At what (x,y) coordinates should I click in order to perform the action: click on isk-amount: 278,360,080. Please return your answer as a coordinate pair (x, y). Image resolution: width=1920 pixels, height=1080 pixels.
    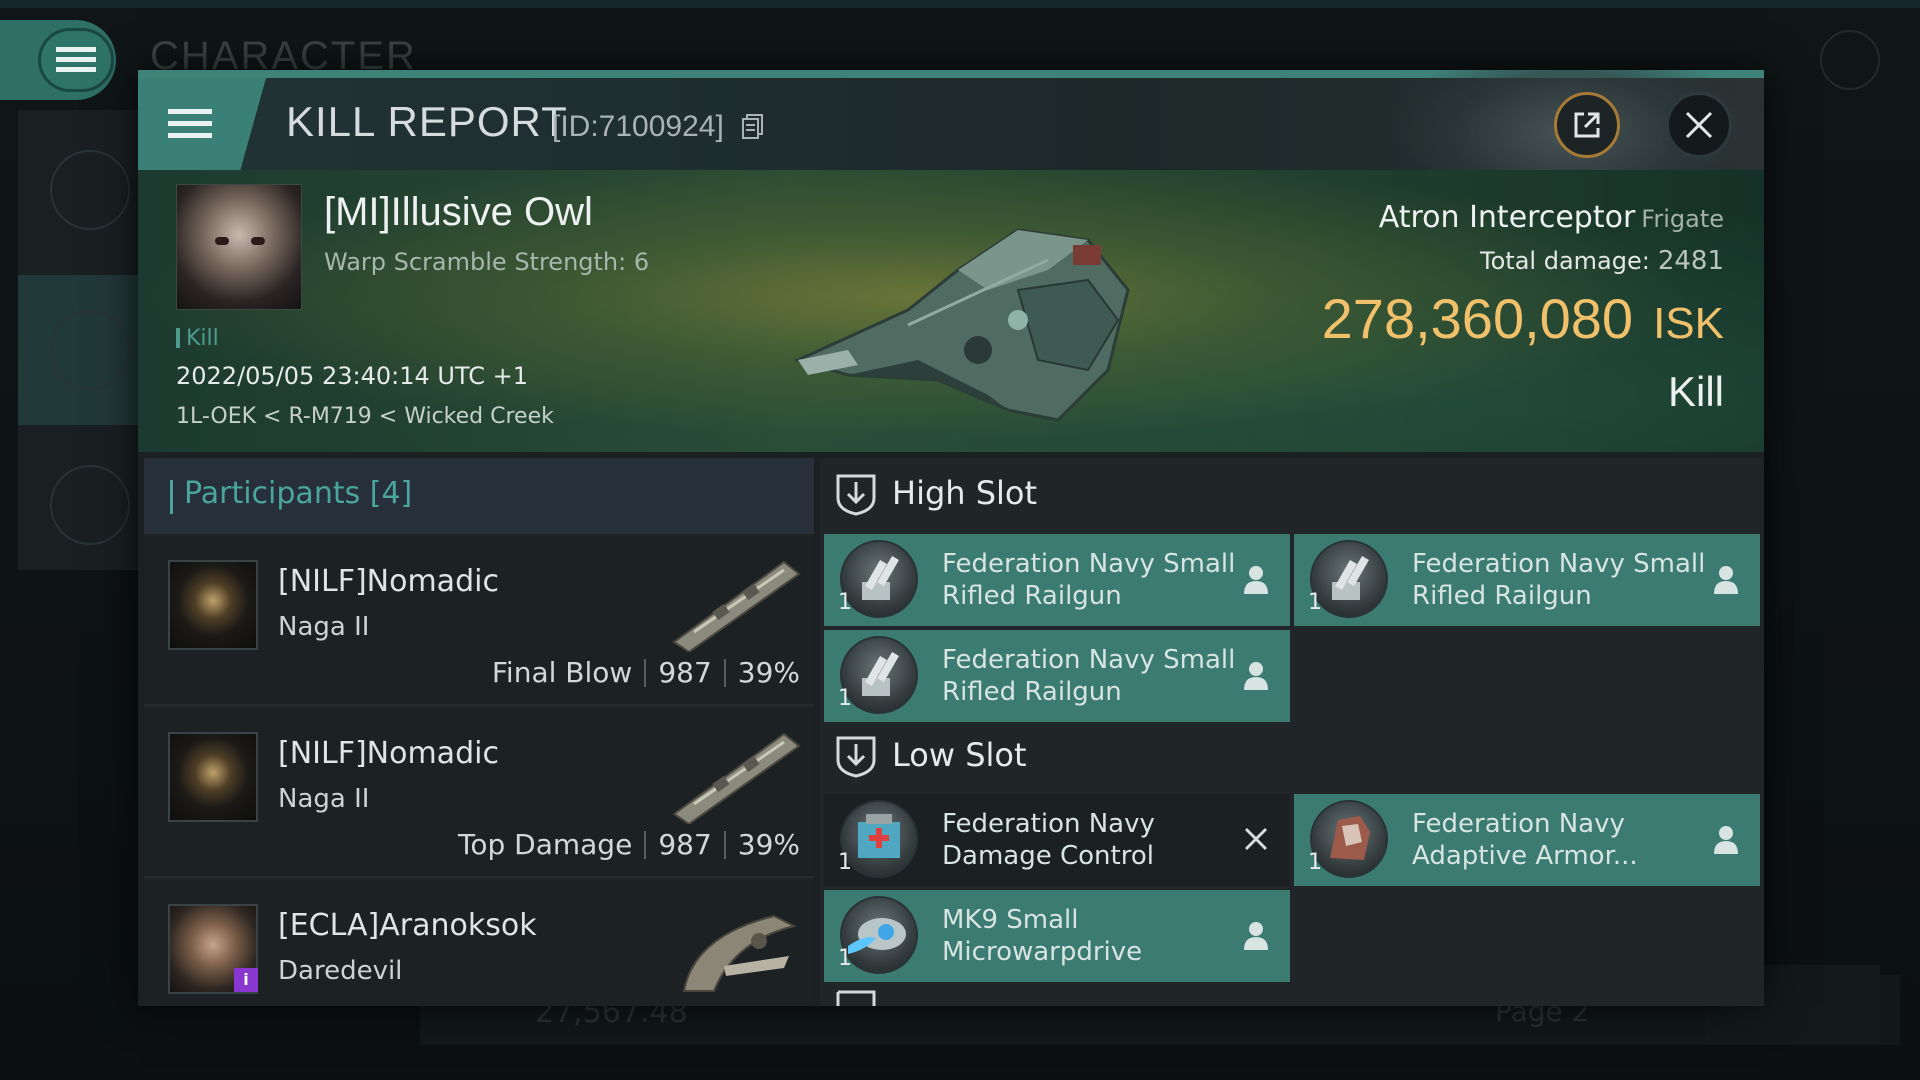
    Looking at the image, I should click on (1477, 318).